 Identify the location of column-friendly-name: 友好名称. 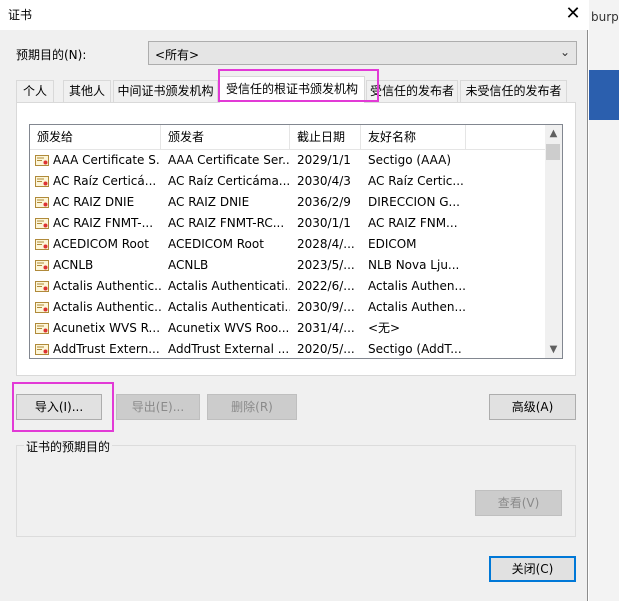
(413, 137).